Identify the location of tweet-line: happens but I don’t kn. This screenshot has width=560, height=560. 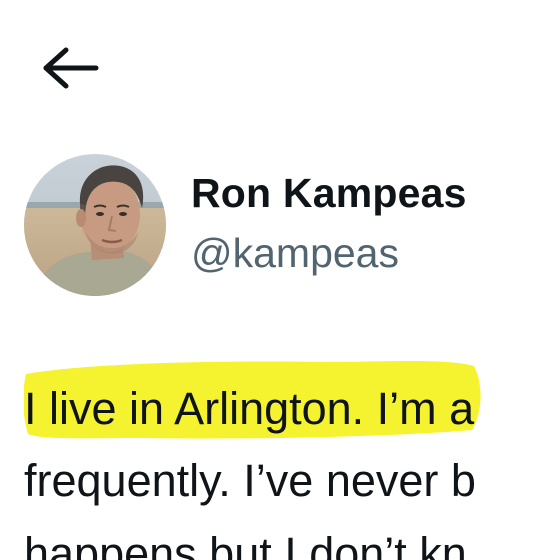
(245, 544).